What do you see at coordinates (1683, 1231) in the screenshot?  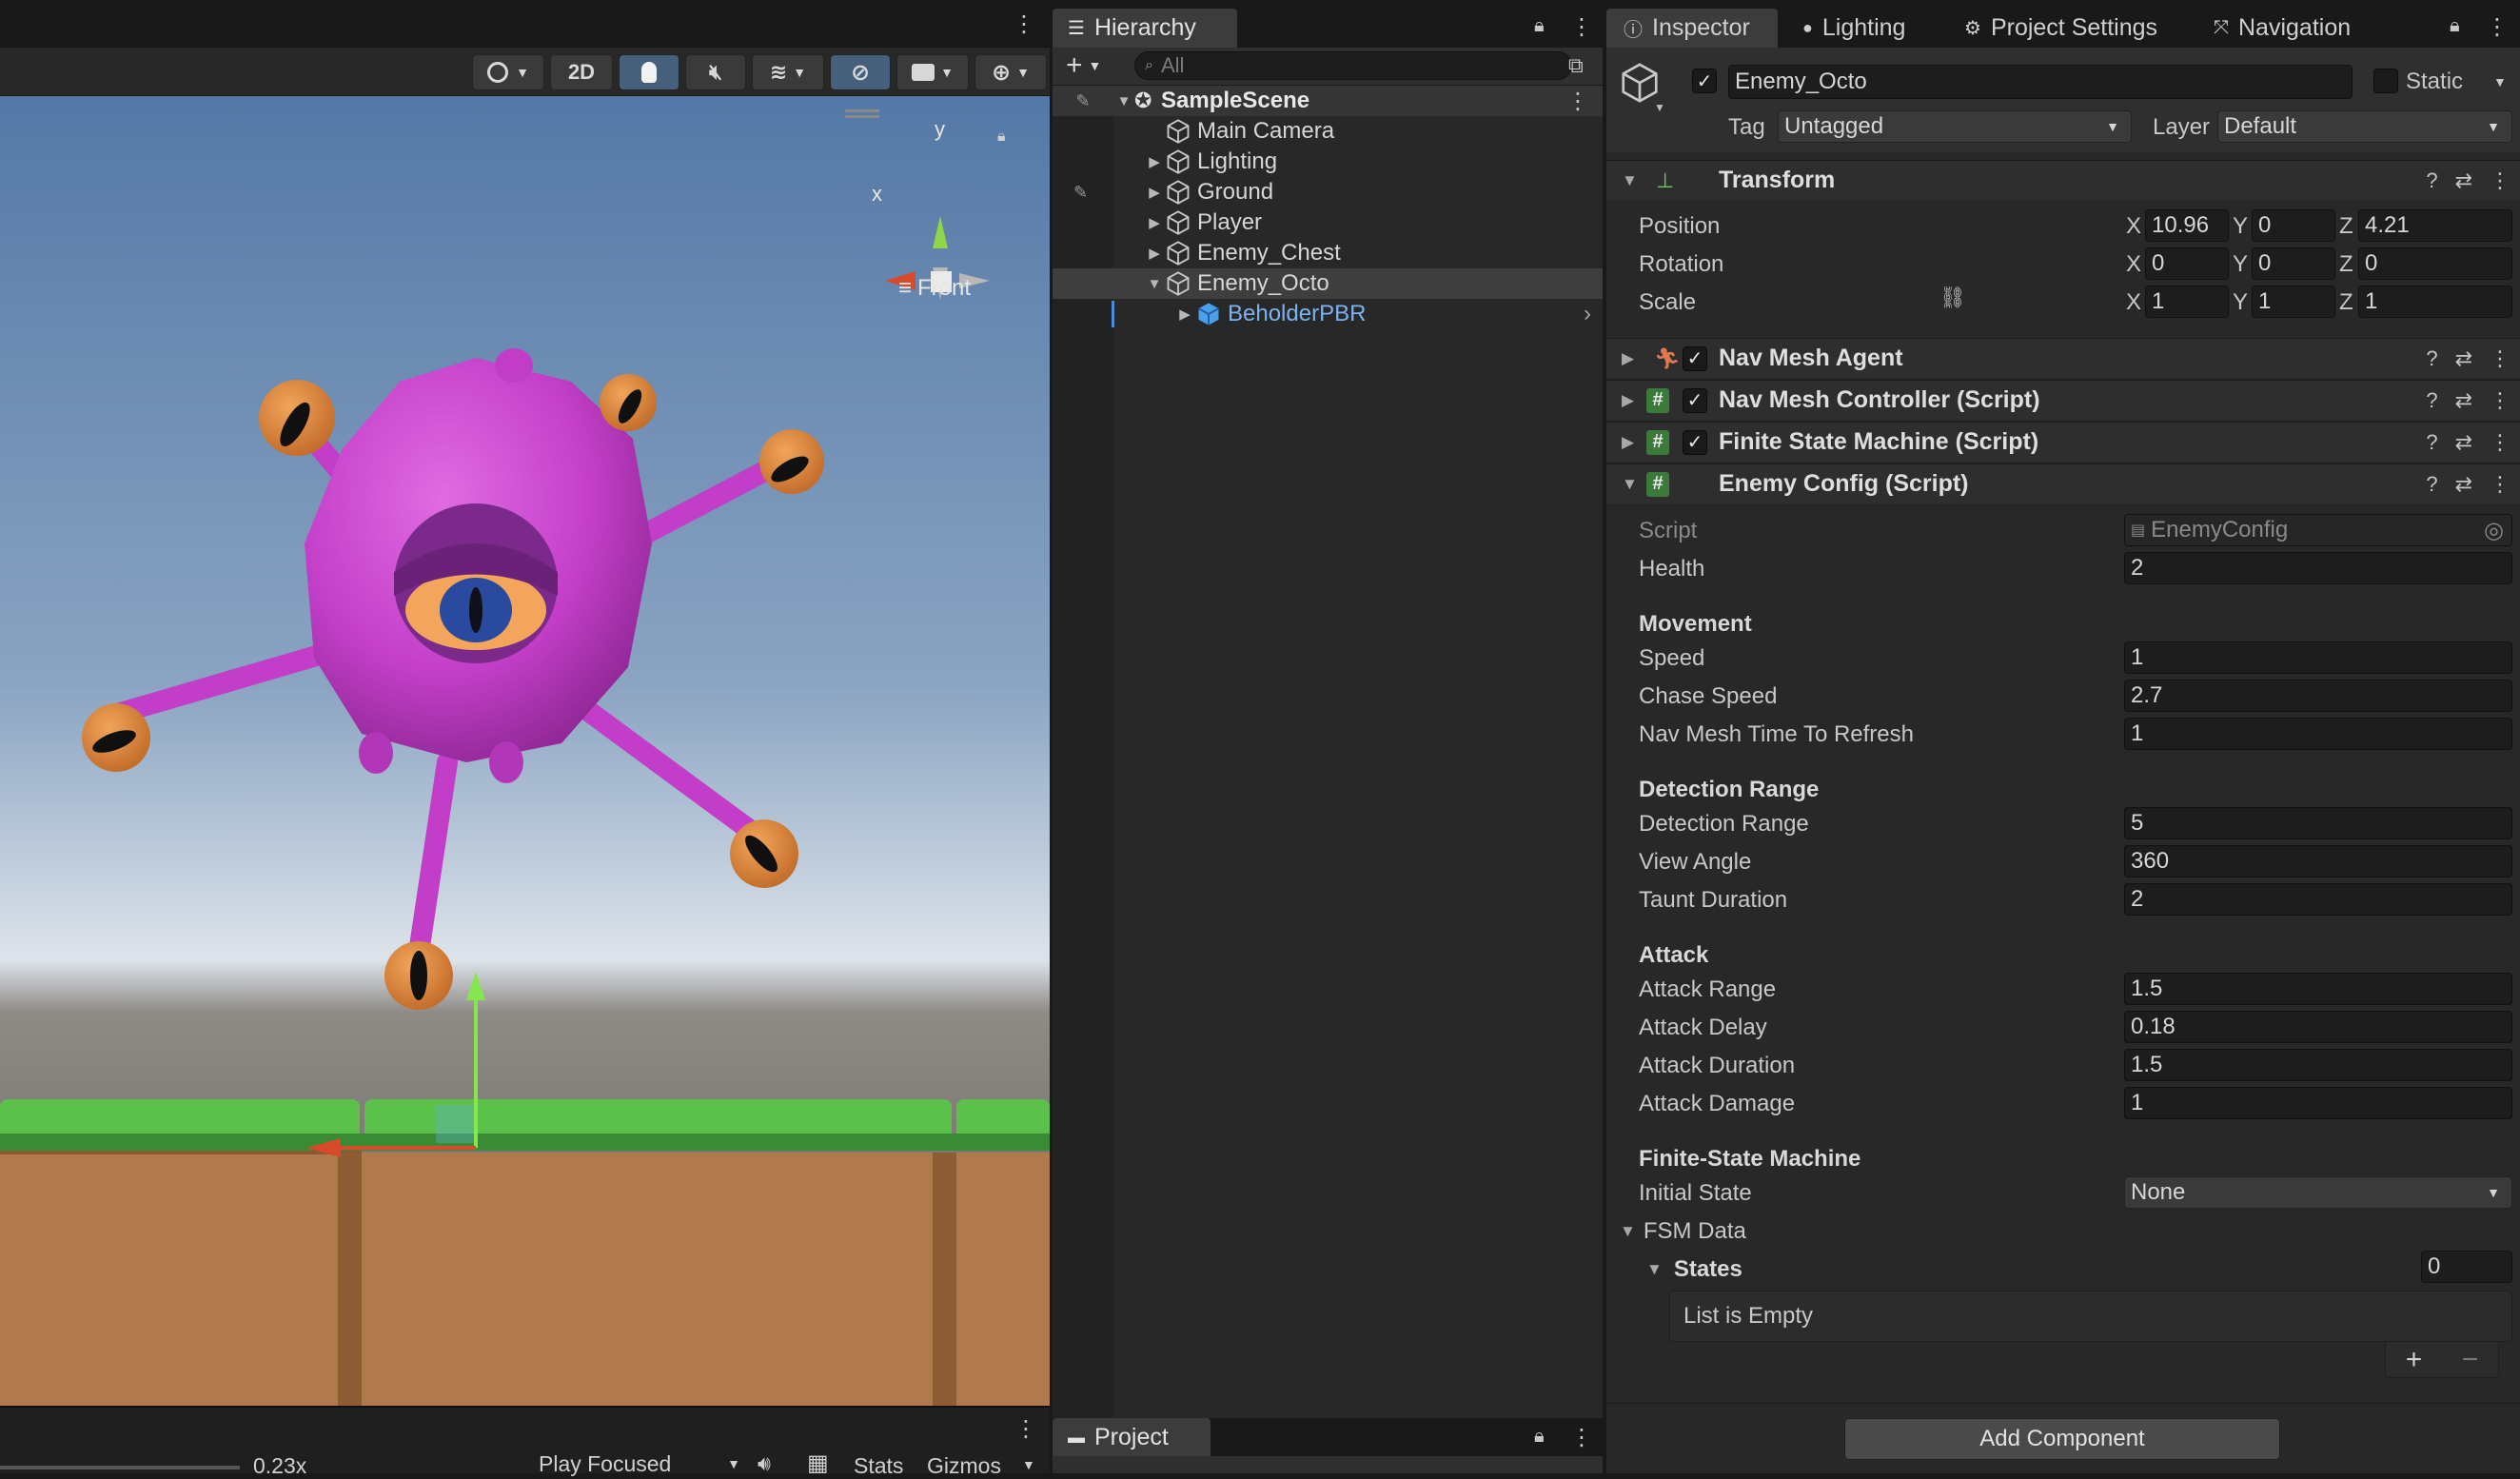 I see `fsm-data-foldout: ▼ FSM Data` at bounding box center [1683, 1231].